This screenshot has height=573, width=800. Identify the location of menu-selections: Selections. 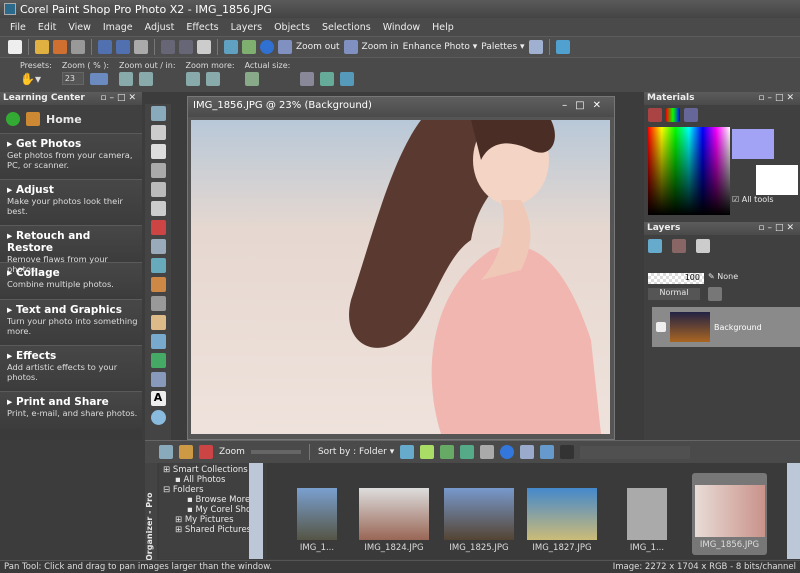
(346, 27).